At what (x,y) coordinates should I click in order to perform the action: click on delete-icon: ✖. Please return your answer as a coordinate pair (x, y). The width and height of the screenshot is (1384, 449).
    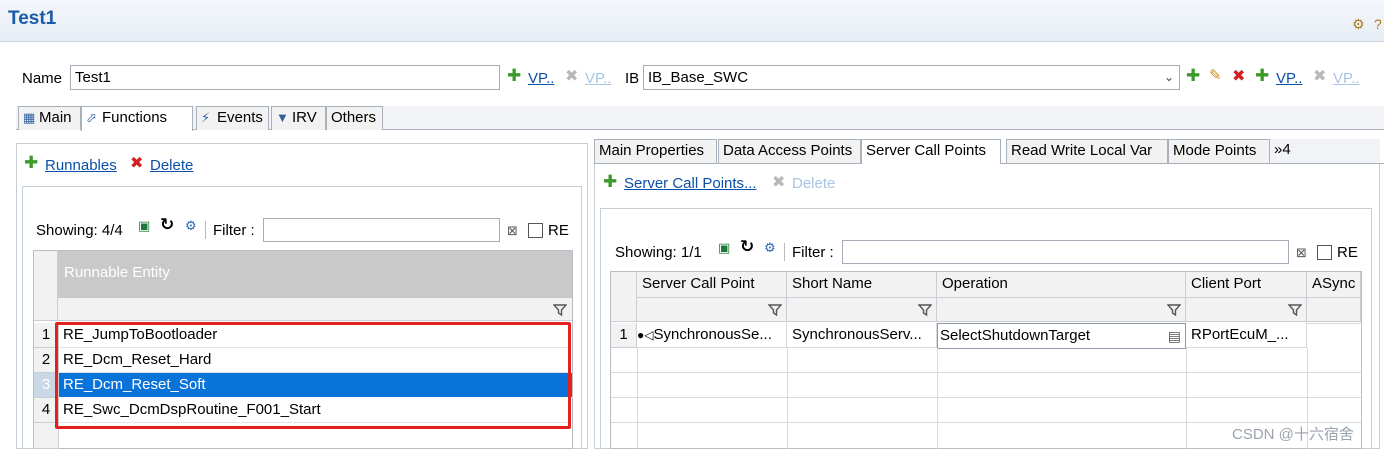
    Looking at the image, I should click on (136, 163).